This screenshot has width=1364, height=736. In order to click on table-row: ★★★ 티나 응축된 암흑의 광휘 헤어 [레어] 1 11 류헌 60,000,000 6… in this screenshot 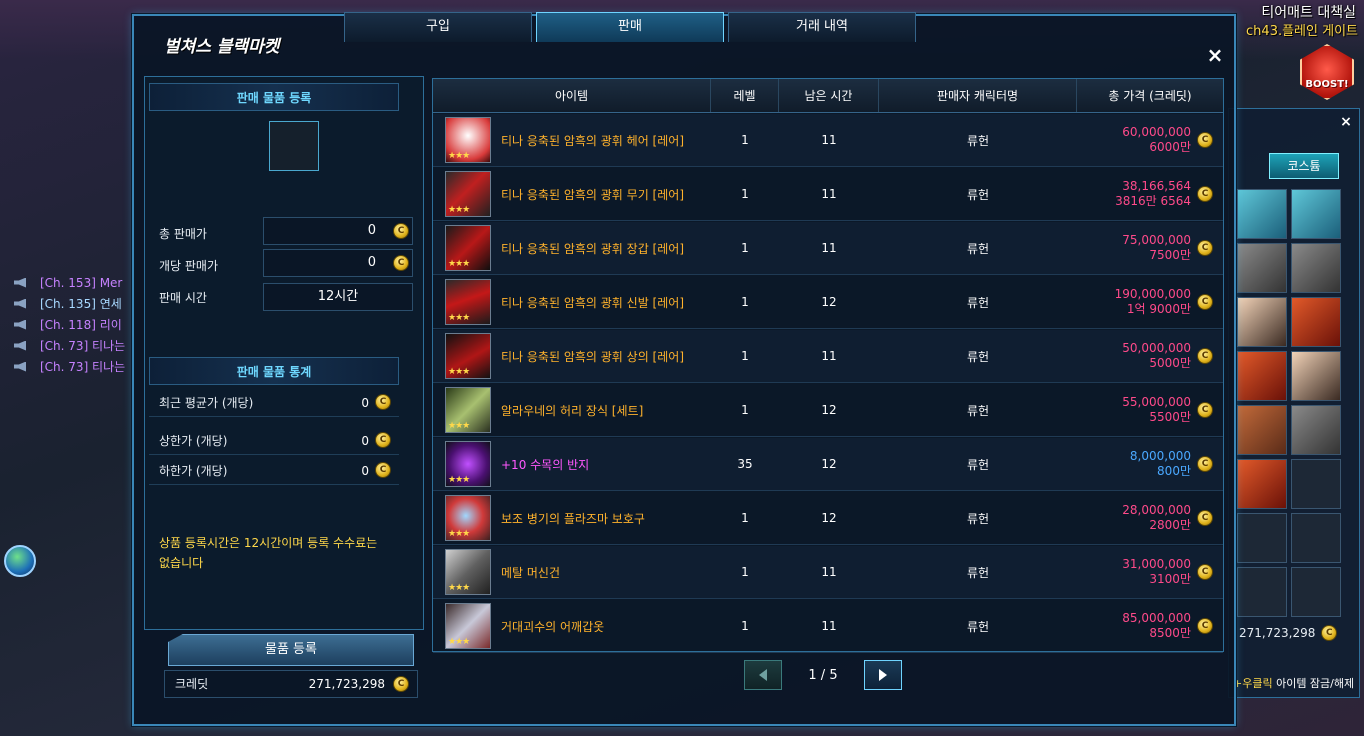, I will do `click(828, 140)`.